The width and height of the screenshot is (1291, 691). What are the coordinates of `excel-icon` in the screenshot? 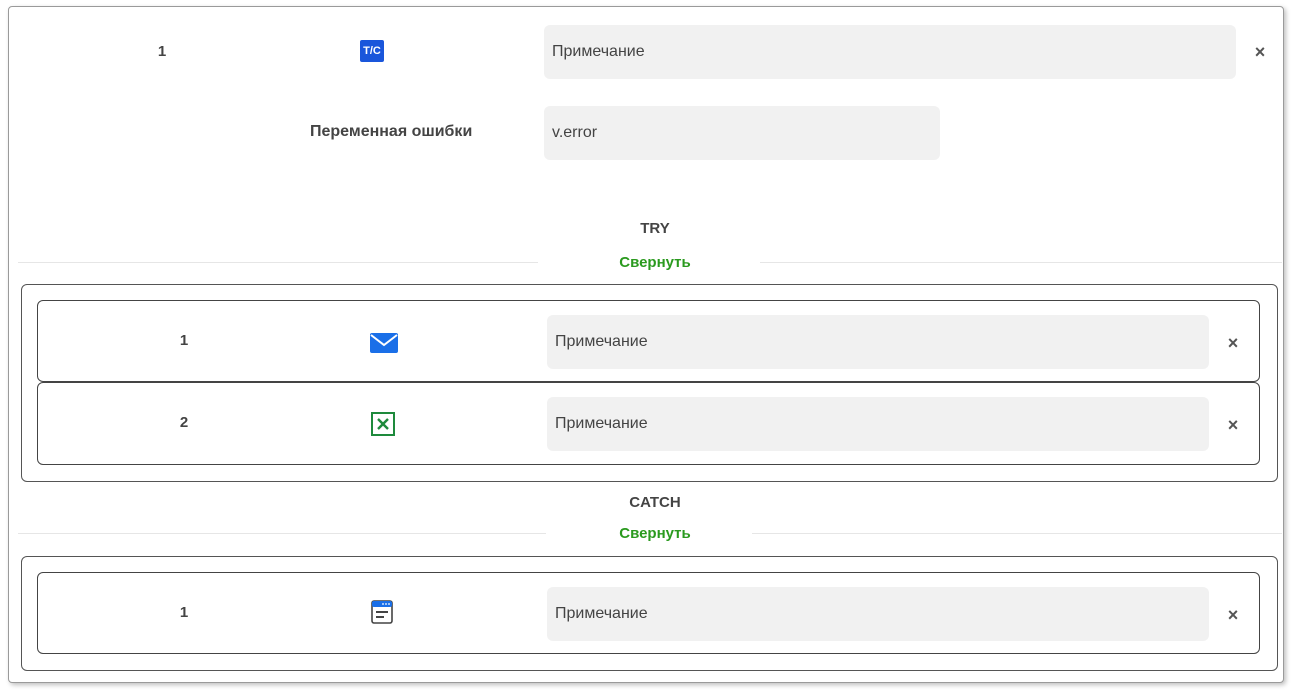 It's located at (383, 426).